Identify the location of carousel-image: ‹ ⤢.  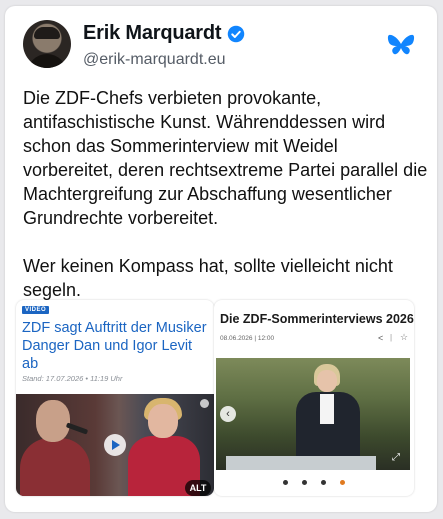
(313, 414).